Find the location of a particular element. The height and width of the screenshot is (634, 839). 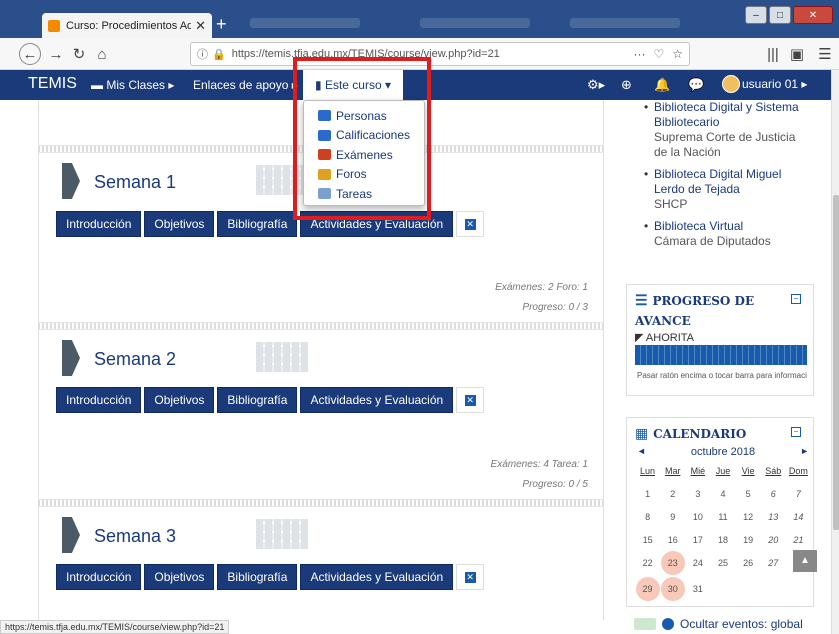

page-actions-icon: ··· is located at coordinates (639, 54).